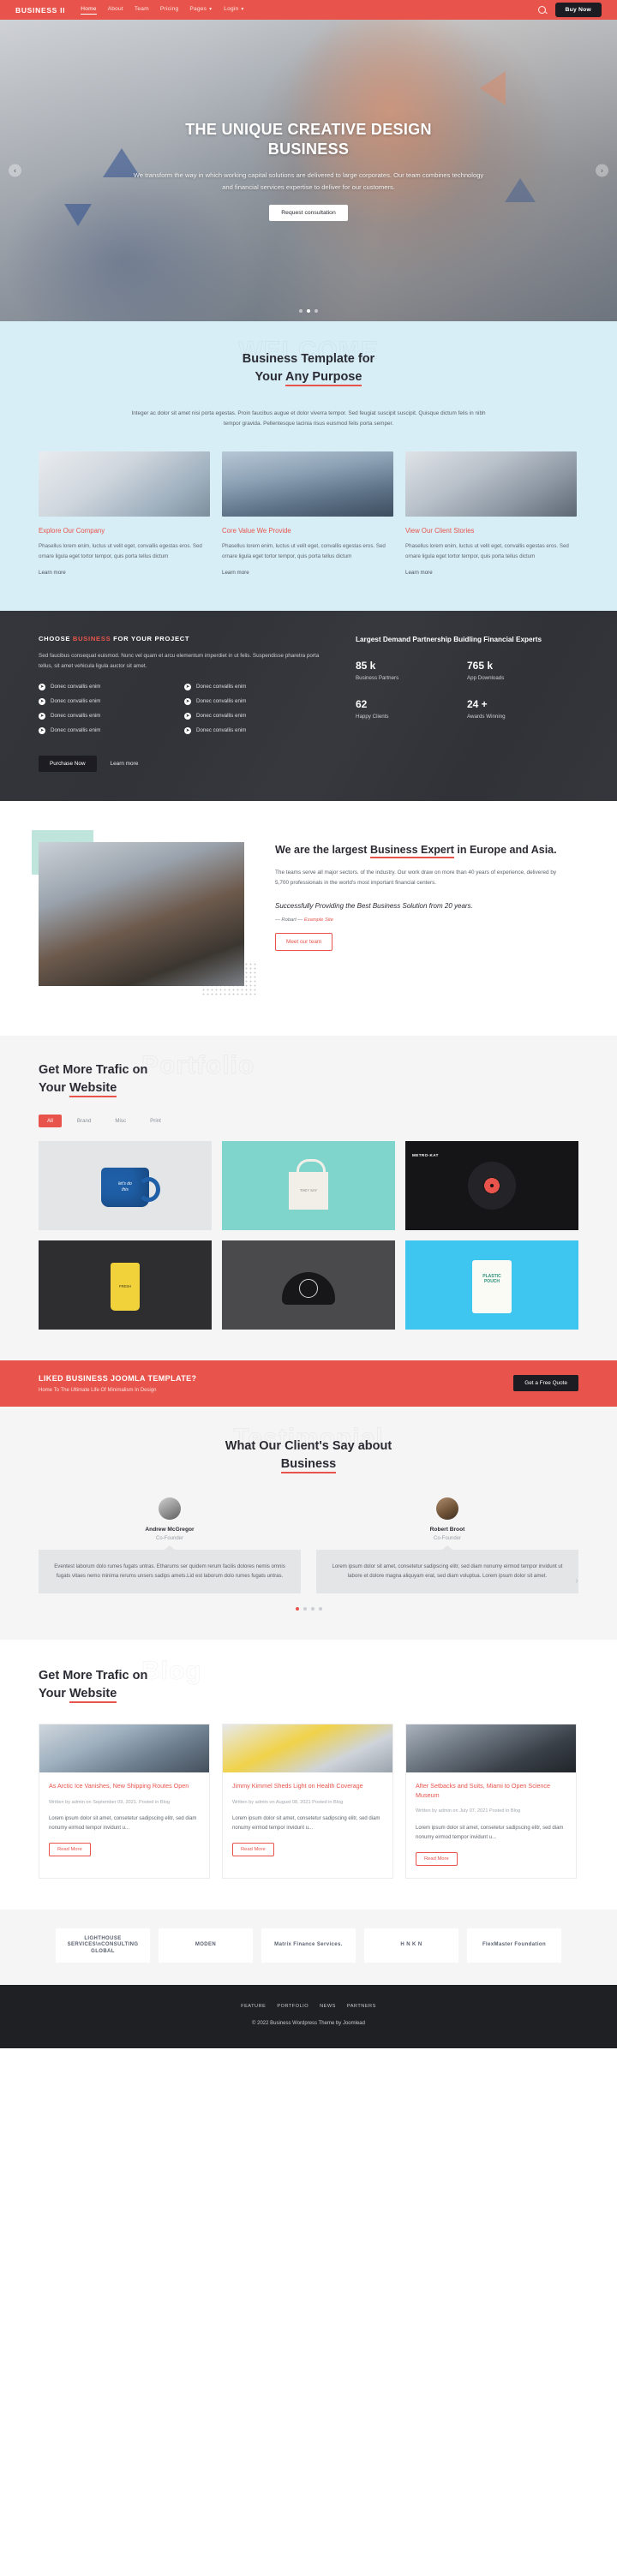  I want to click on partner-logo-hnkn: H N K N, so click(411, 1946).